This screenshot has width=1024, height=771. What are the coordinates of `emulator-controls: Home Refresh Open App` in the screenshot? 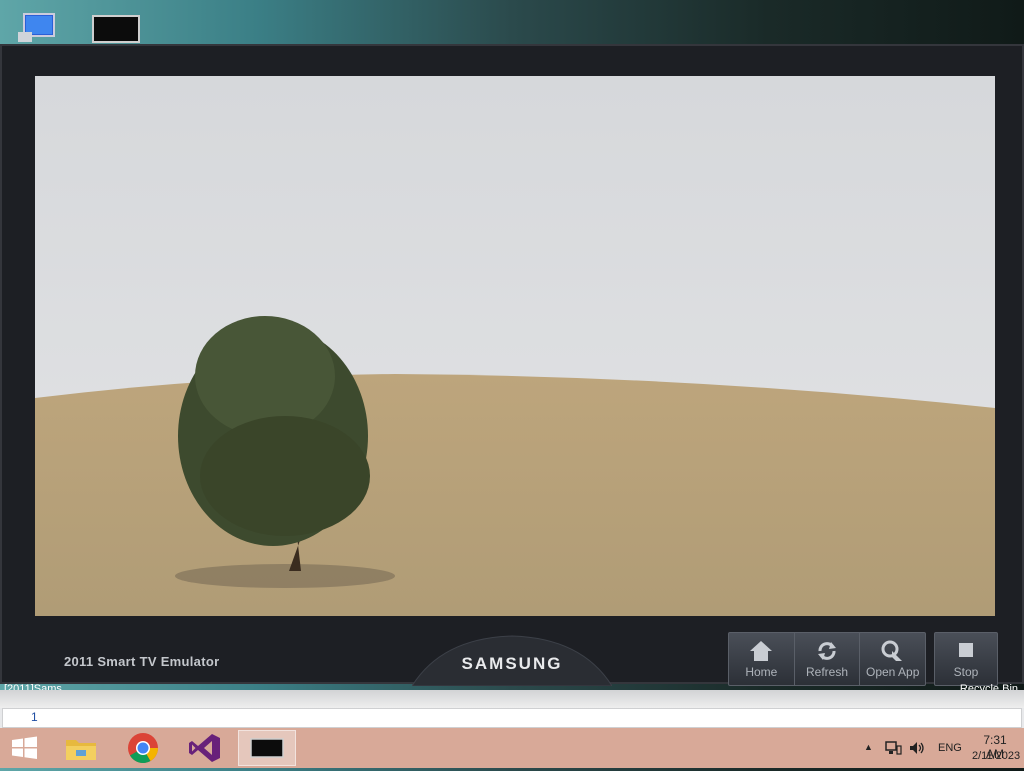 It's located at (827, 659).